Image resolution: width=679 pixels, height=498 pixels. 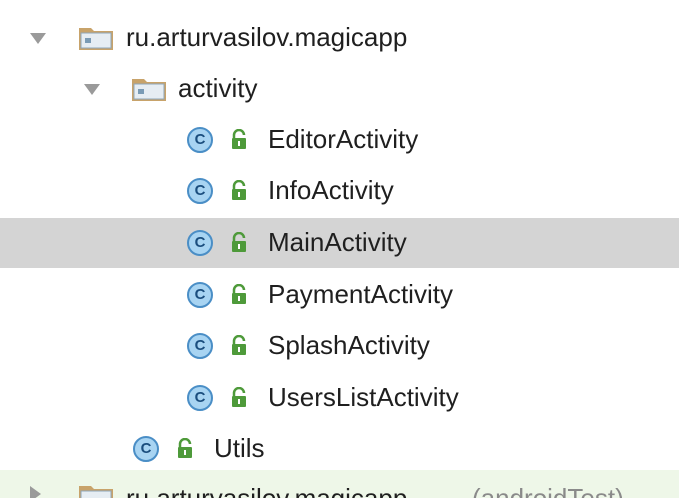 I want to click on tree-node-label: SplashActivity, so click(x=349, y=345).